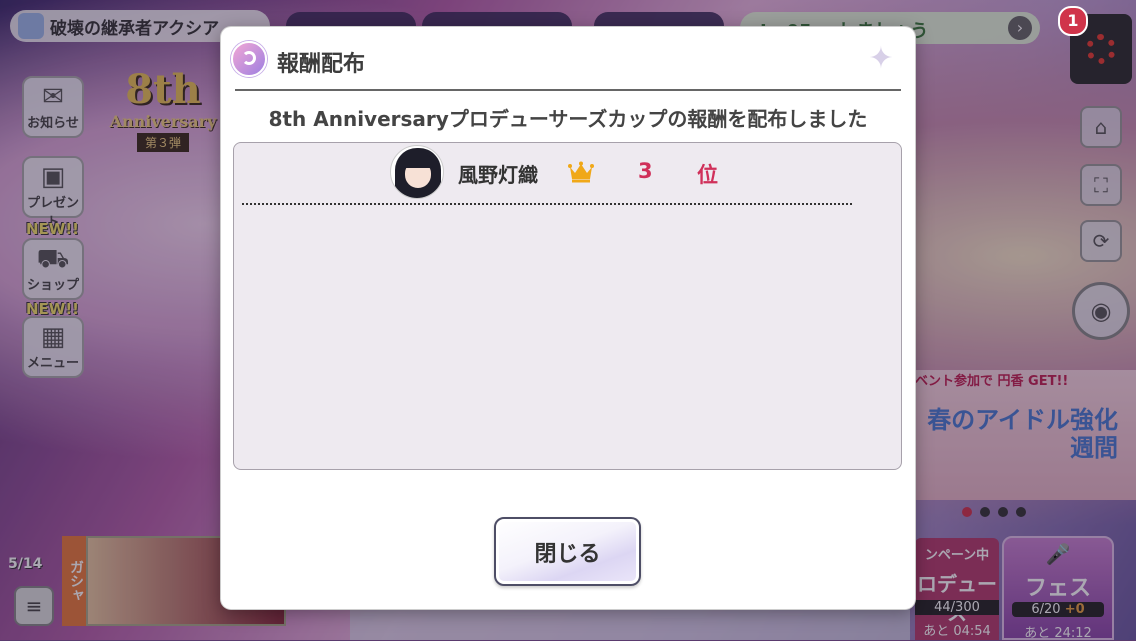  Describe the element at coordinates (498, 175) in the screenshot. I see `idol-name: 風野灯織` at that location.